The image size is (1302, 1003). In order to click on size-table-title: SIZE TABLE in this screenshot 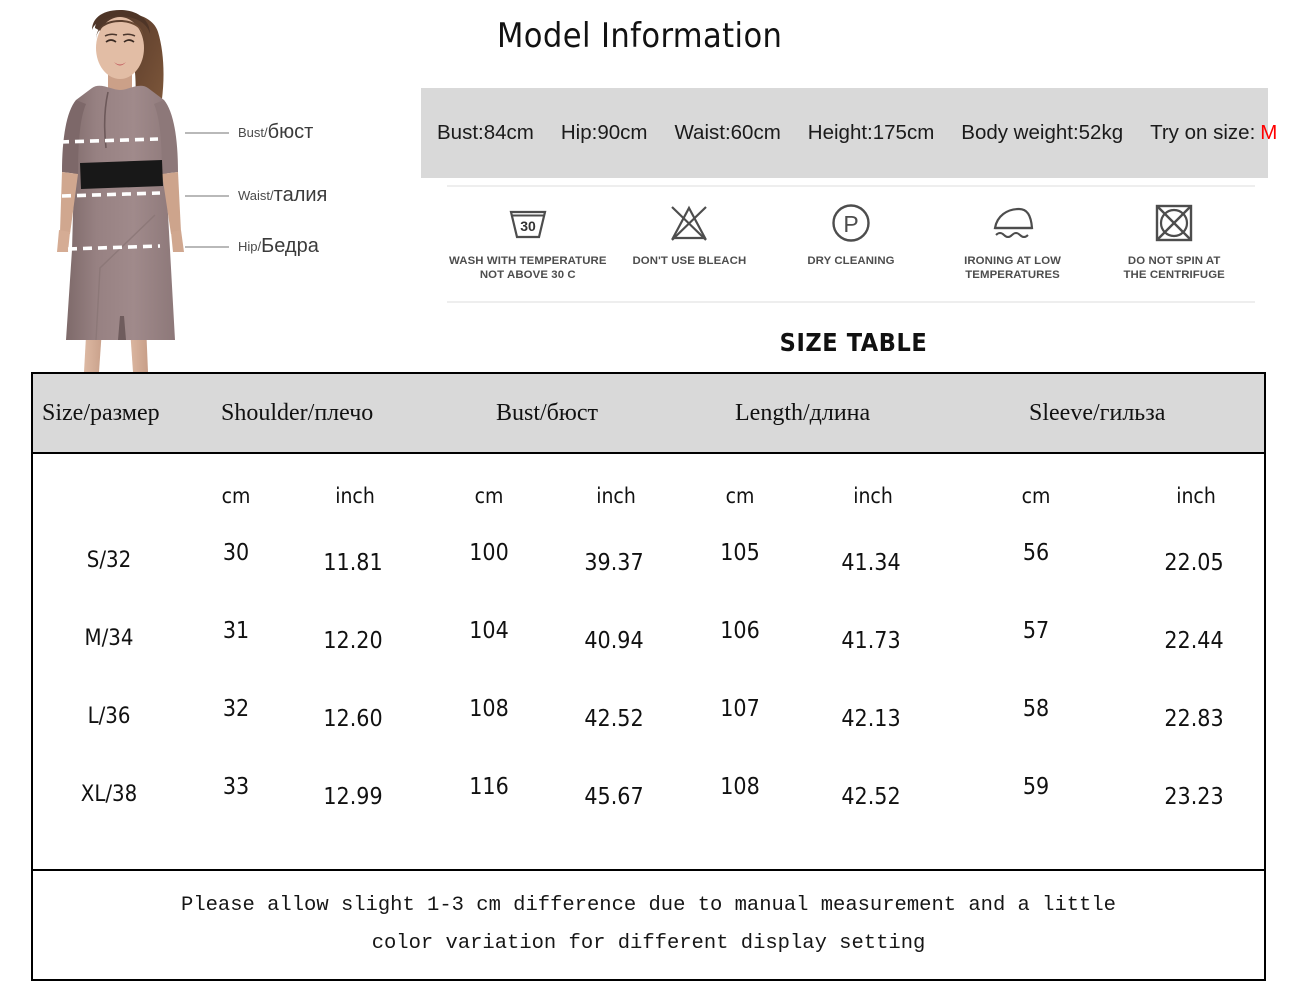, I will do `click(853, 342)`.